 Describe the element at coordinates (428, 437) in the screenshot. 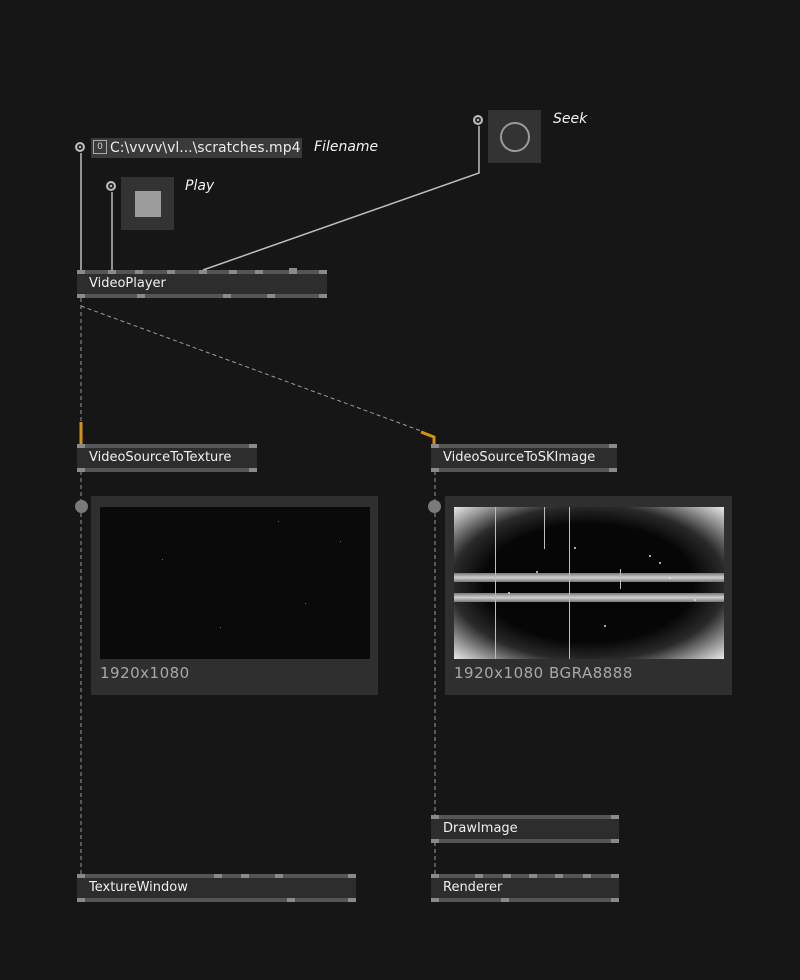

I see `link-highlight-skimage` at that location.